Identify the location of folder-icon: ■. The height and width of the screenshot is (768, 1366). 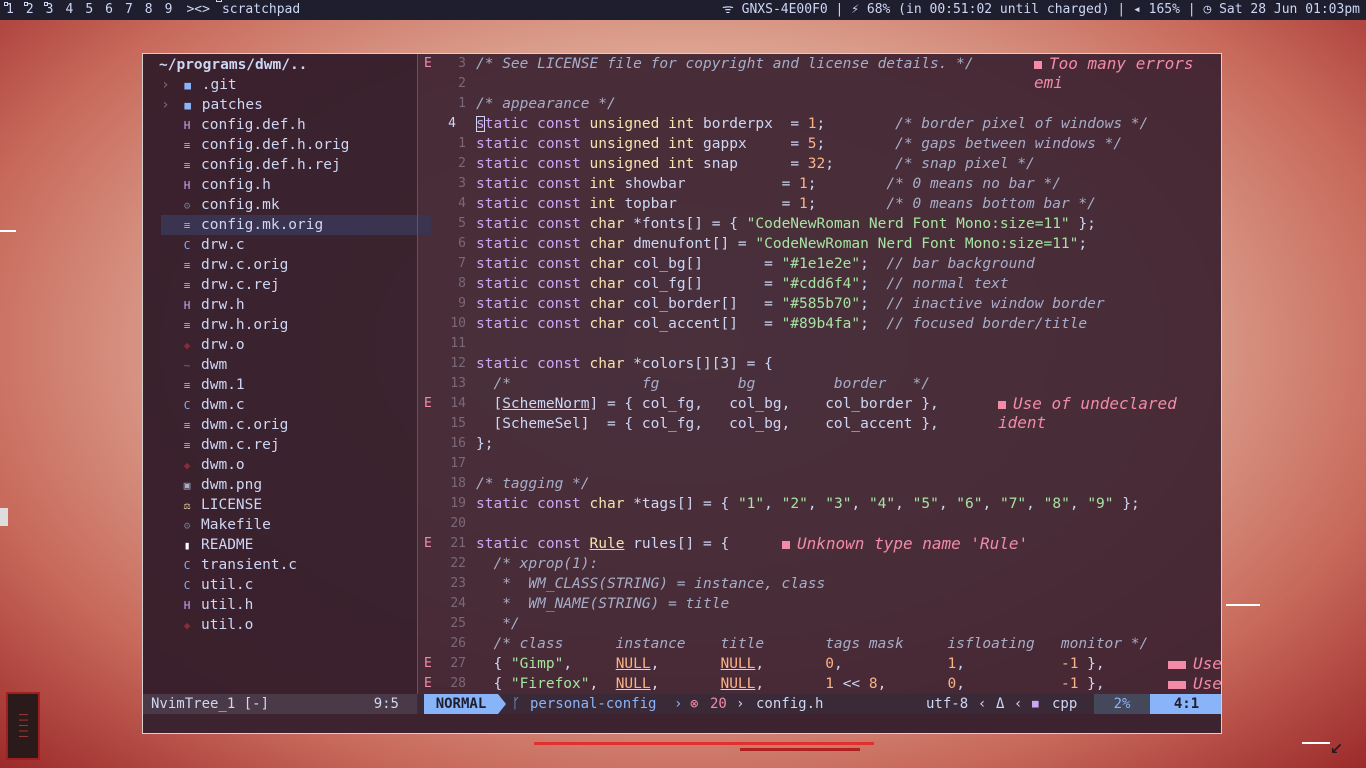
(188, 105).